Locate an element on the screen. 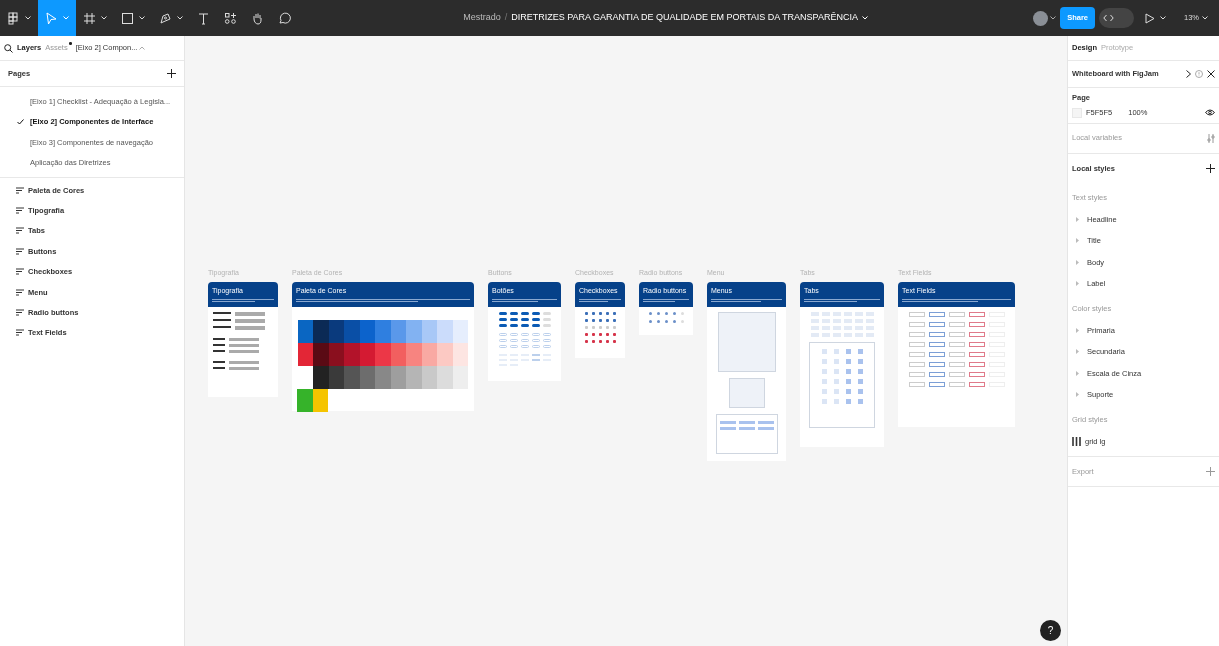 The height and width of the screenshot is (646, 1219). hand-icon is located at coordinates (257, 18).